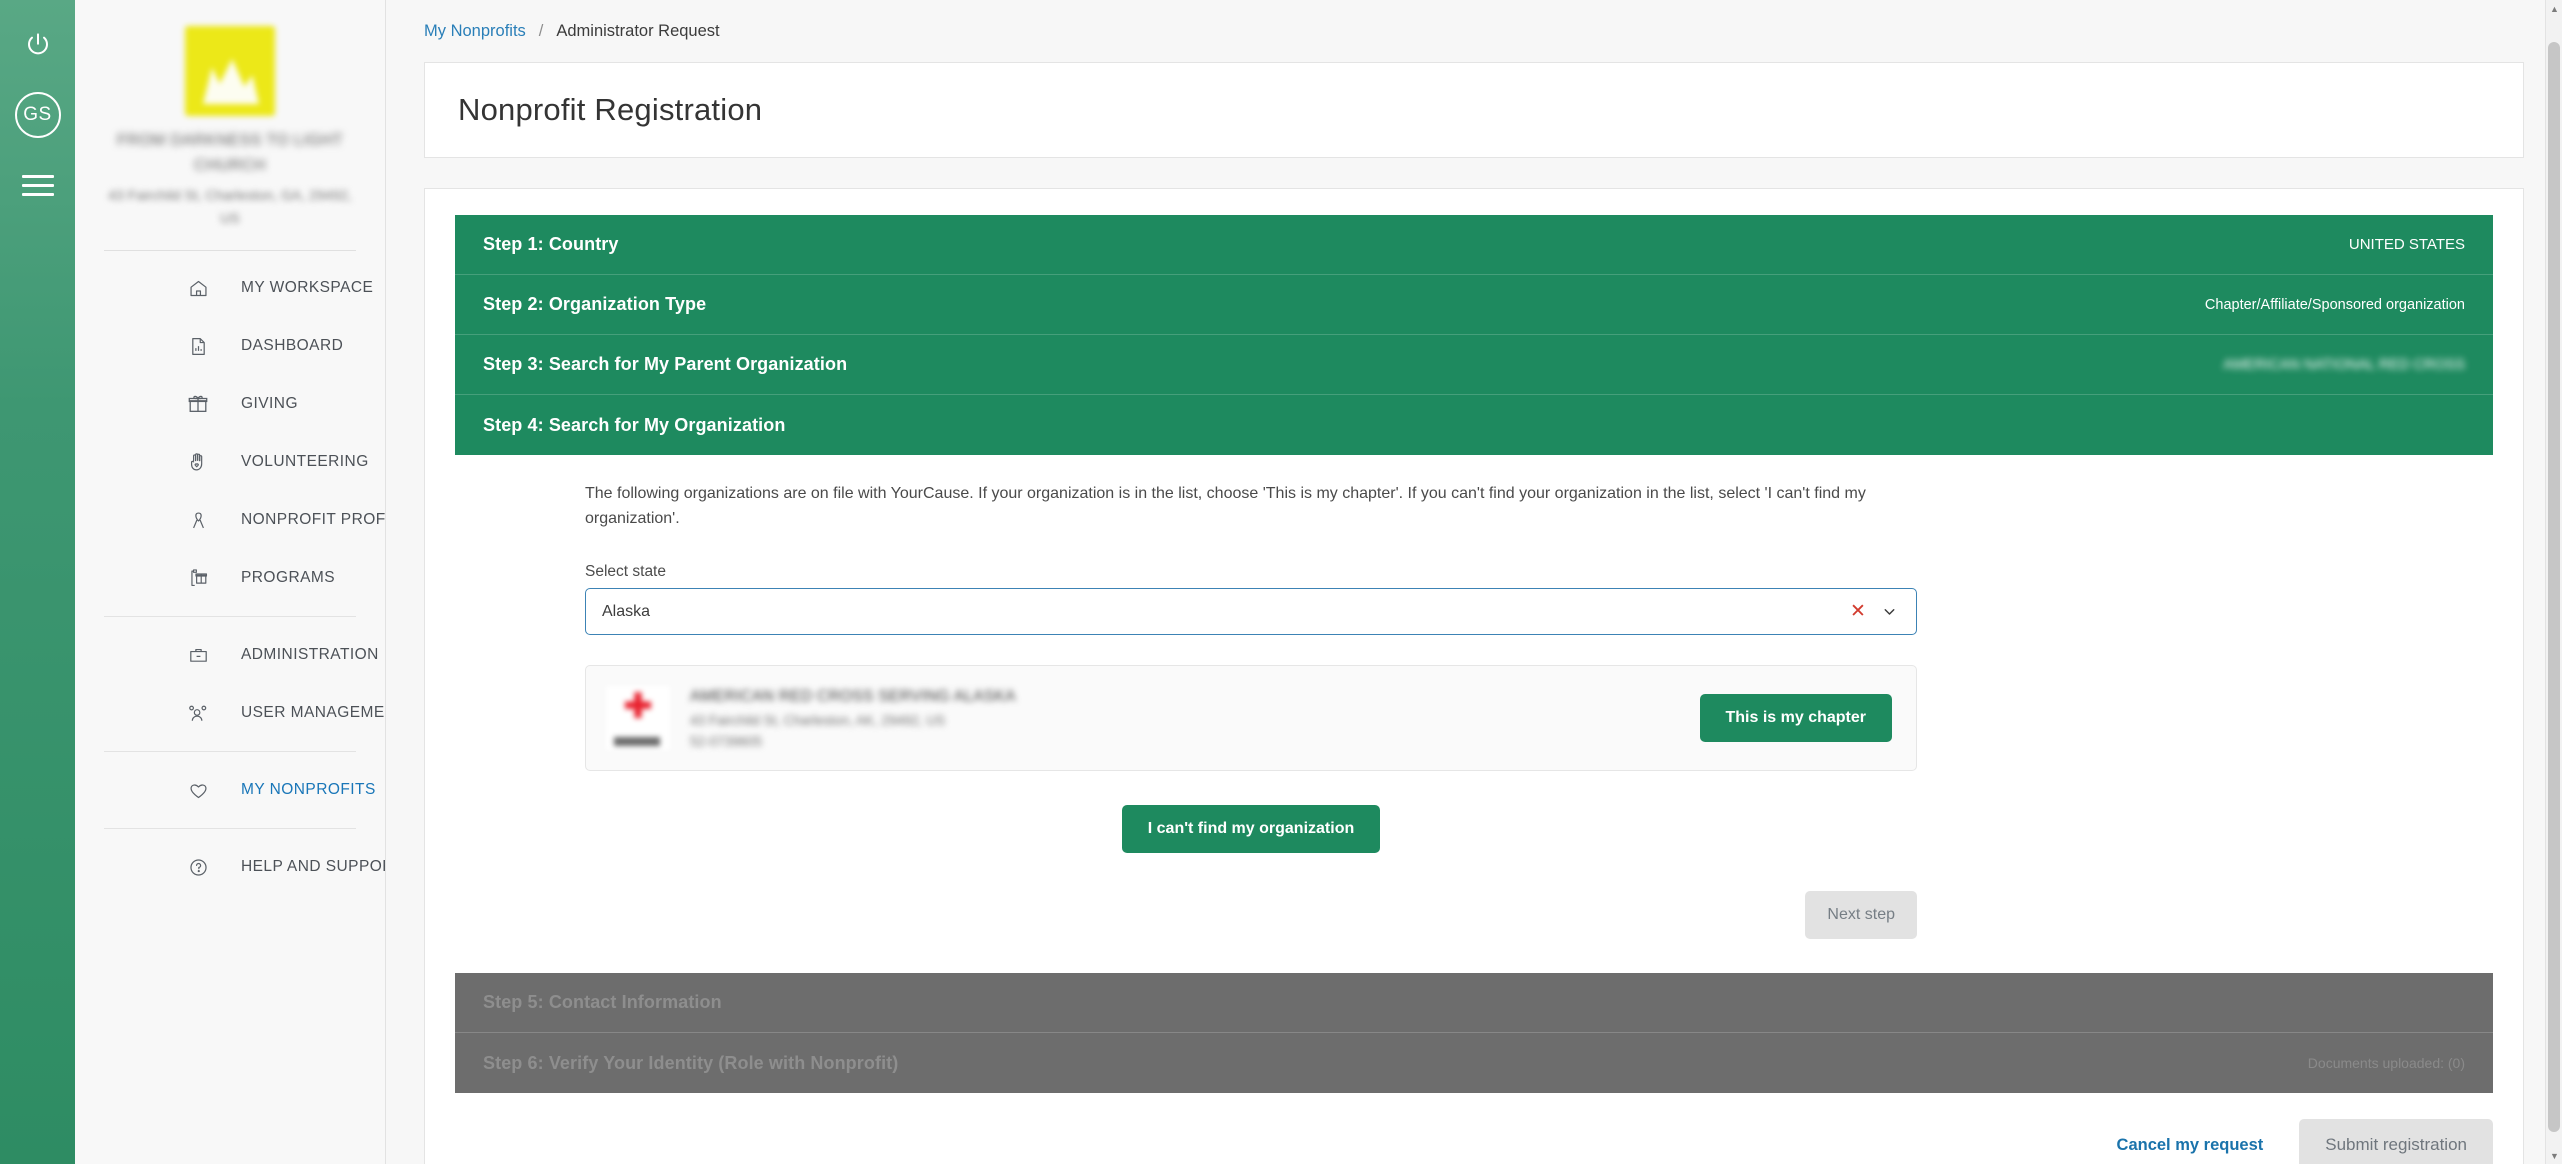  What do you see at coordinates (2190, 1145) in the screenshot?
I see `cancel-my-request-button: Cancel my request` at bounding box center [2190, 1145].